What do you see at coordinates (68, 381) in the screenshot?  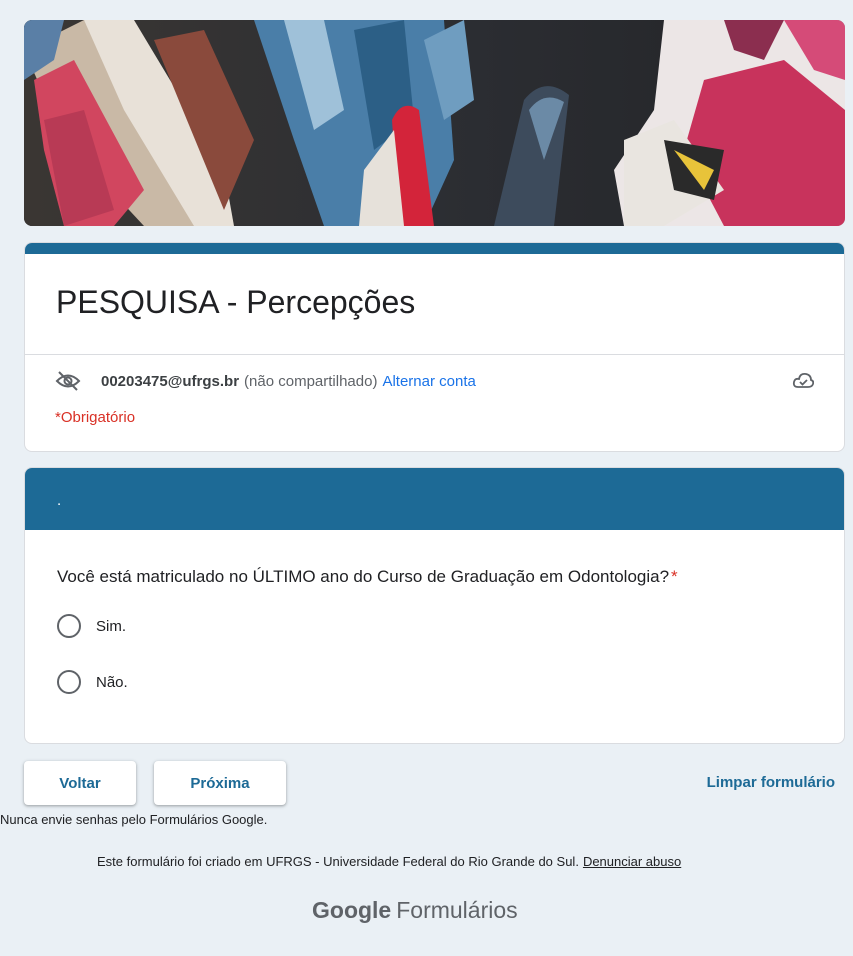 I see `eye-off-icon` at bounding box center [68, 381].